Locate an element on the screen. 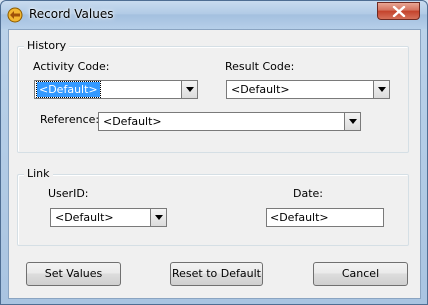 Image resolution: width=428 pixels, height=305 pixels. activity-code-dropdown-button is located at coordinates (189, 89).